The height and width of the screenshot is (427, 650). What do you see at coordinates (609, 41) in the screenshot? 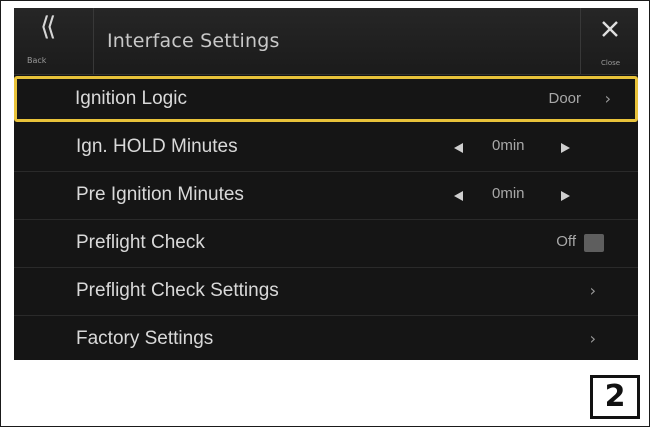
I see `close-button: Close` at bounding box center [609, 41].